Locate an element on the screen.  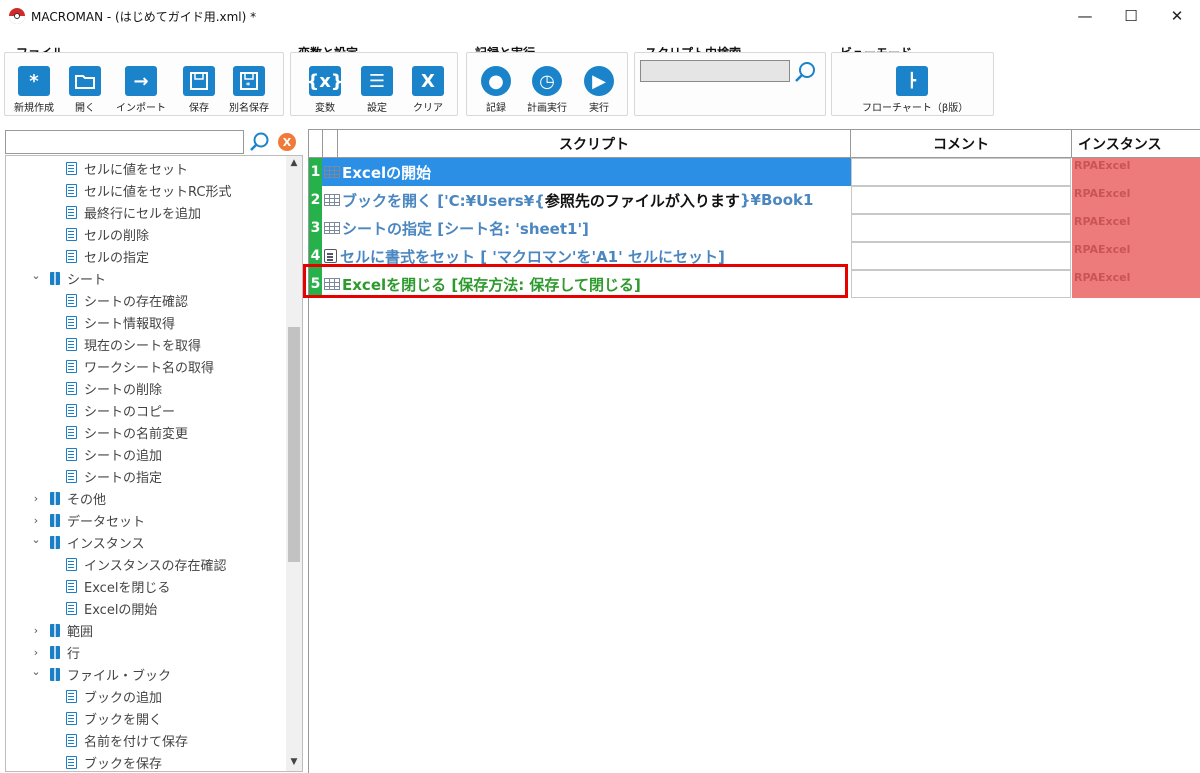
tree-command-item: セルの指定 is located at coordinates (107, 256).